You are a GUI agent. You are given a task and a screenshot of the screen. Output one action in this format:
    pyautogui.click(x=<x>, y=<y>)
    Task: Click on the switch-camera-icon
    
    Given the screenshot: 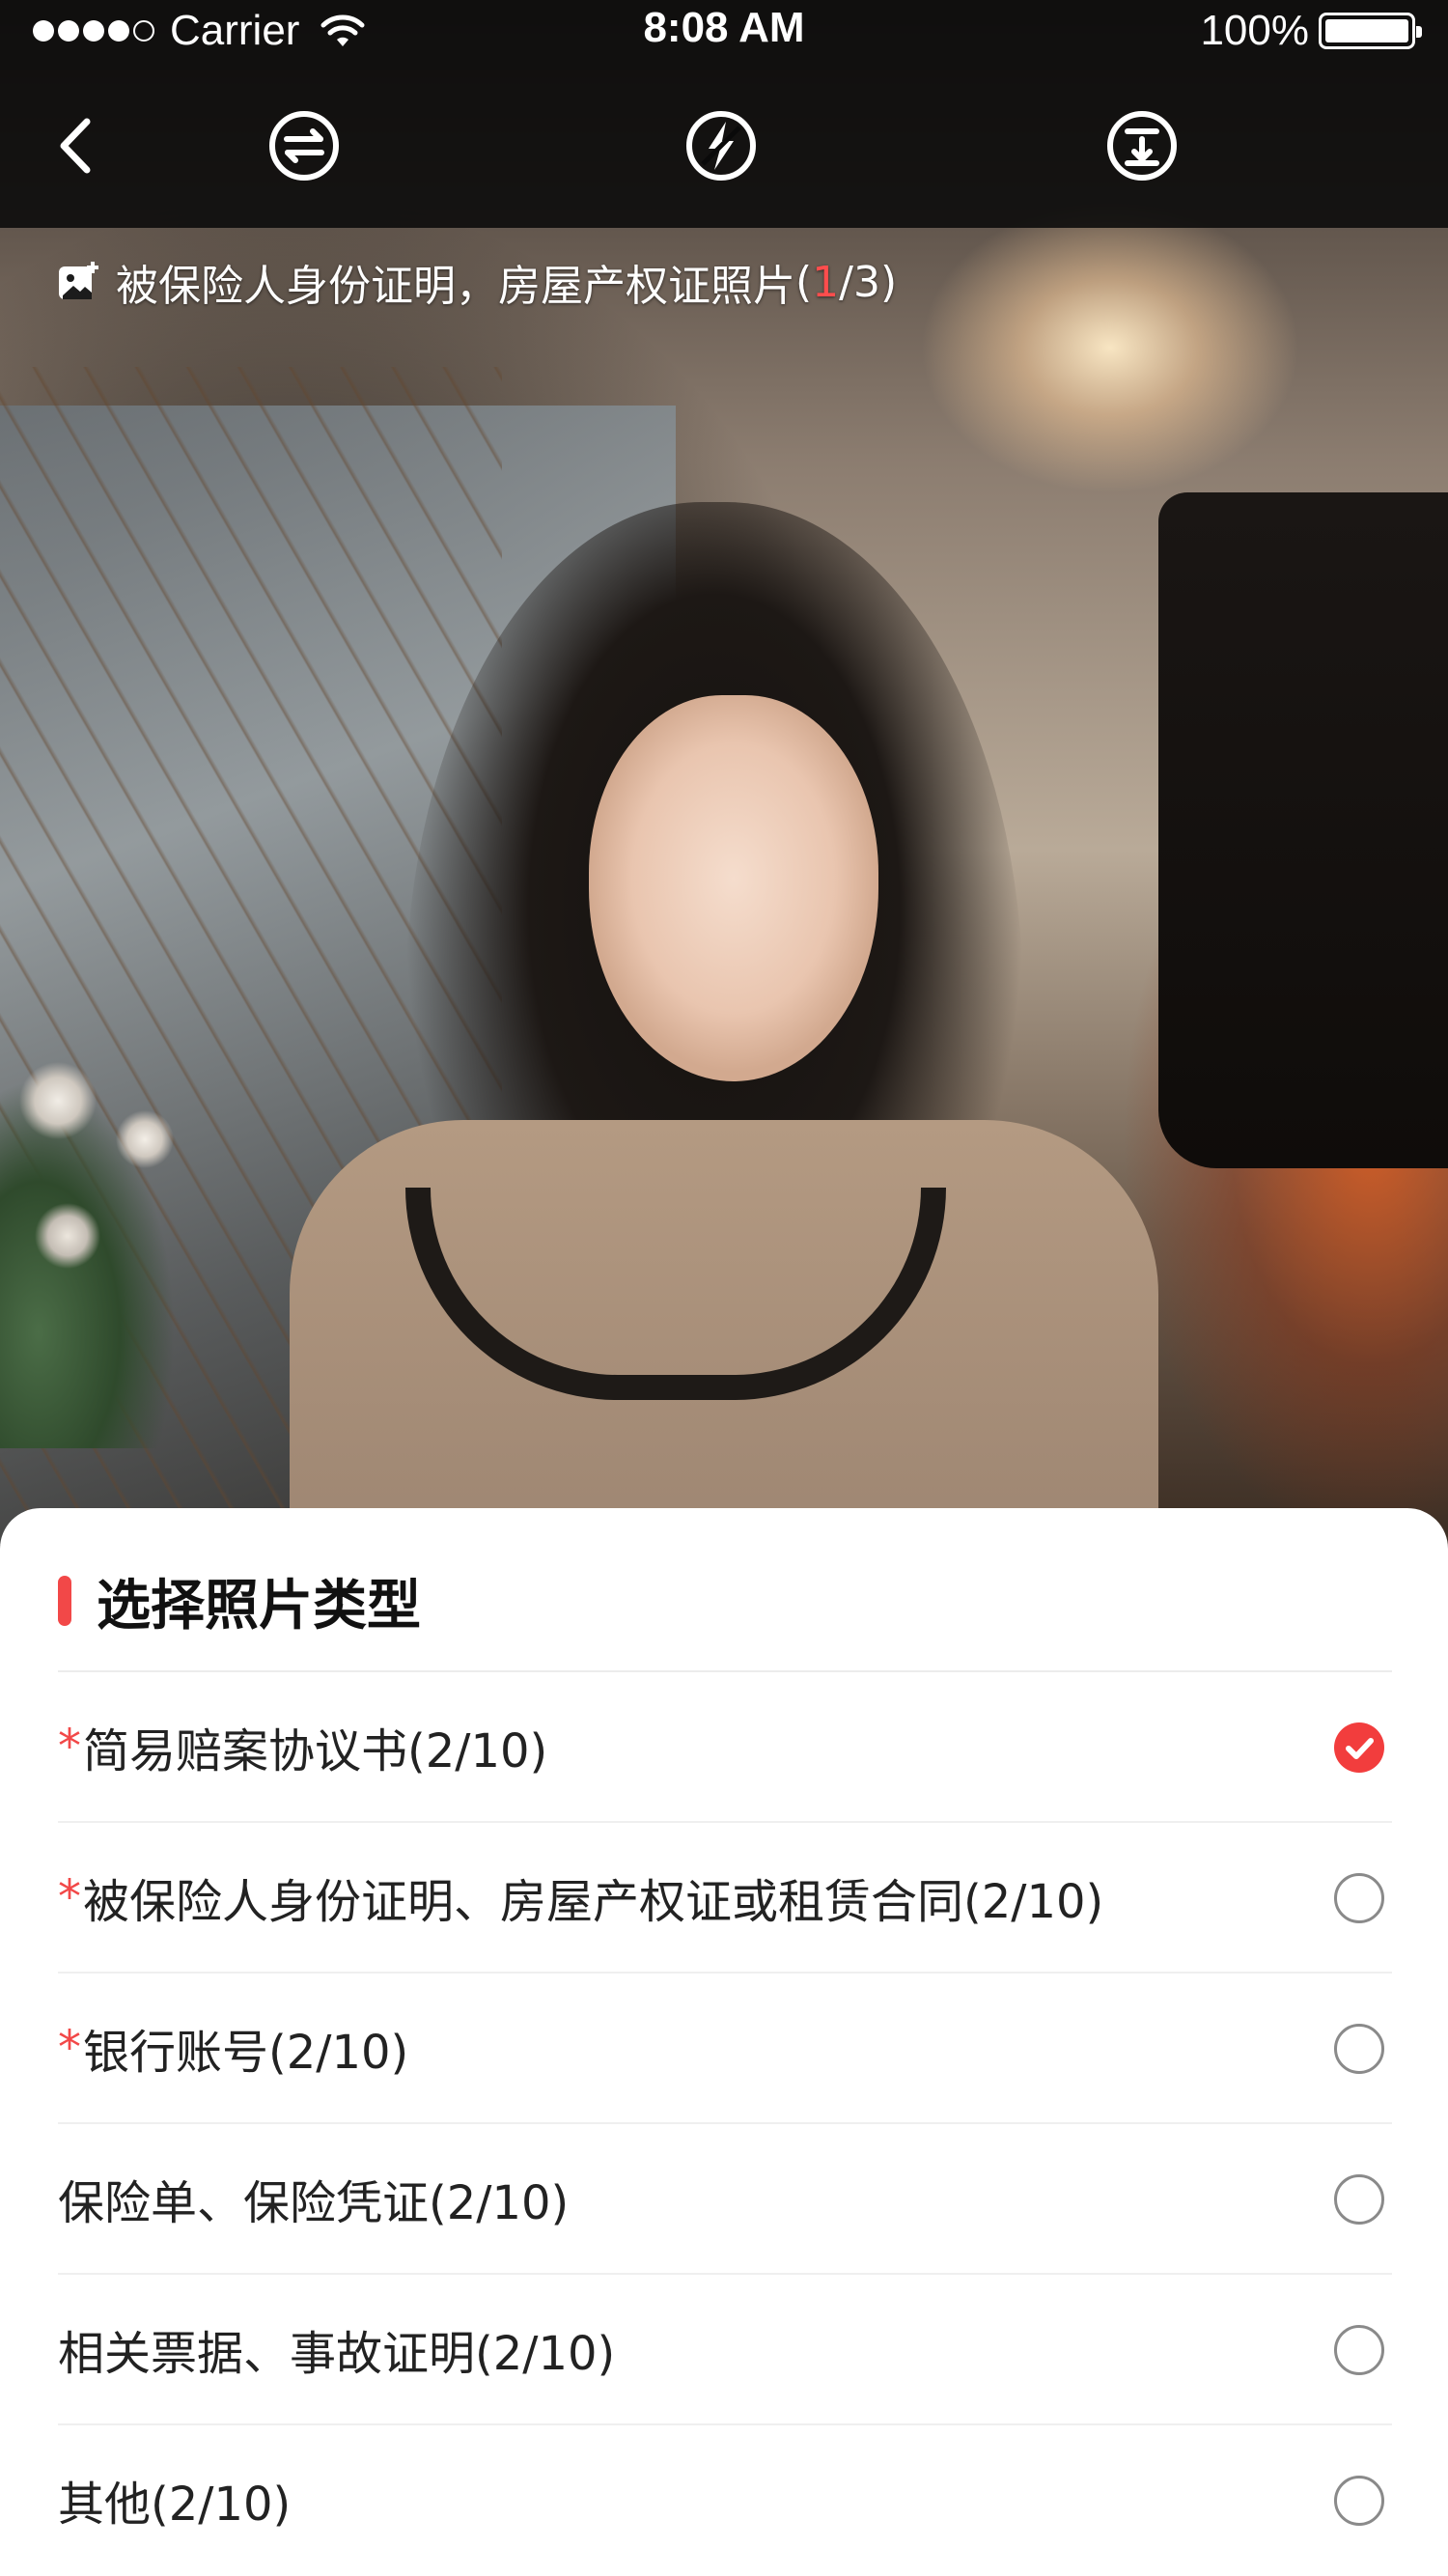 What is the action you would take?
    pyautogui.click(x=304, y=146)
    